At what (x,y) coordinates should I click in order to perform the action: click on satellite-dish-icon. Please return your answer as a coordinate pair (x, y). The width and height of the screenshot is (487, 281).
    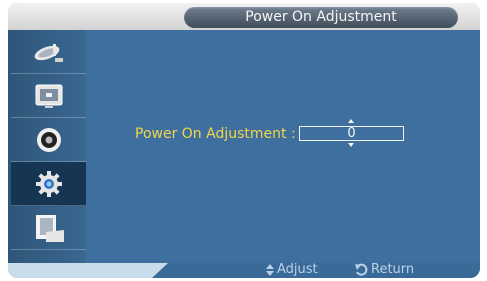
    Looking at the image, I should click on (48, 52).